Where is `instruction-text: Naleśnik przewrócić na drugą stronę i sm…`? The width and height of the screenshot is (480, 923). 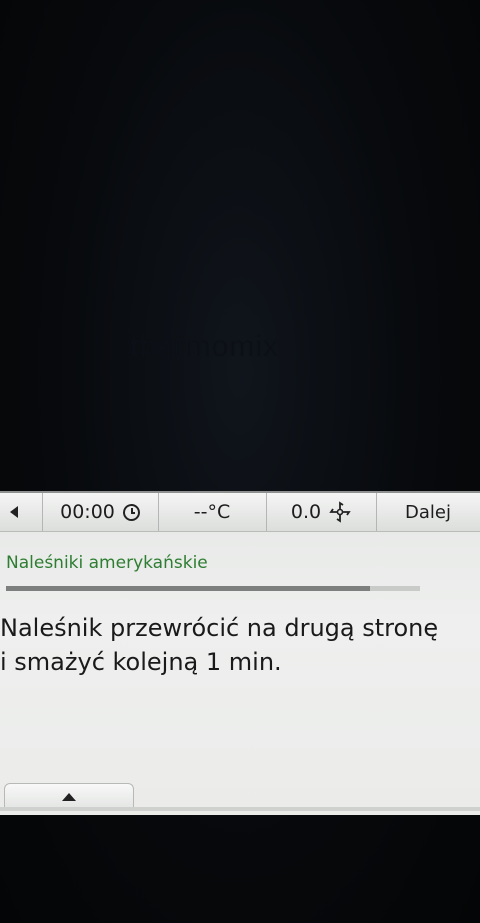
instruction-text: Naleśnik przewrócić na drugą stronę i sm… is located at coordinates (239, 645).